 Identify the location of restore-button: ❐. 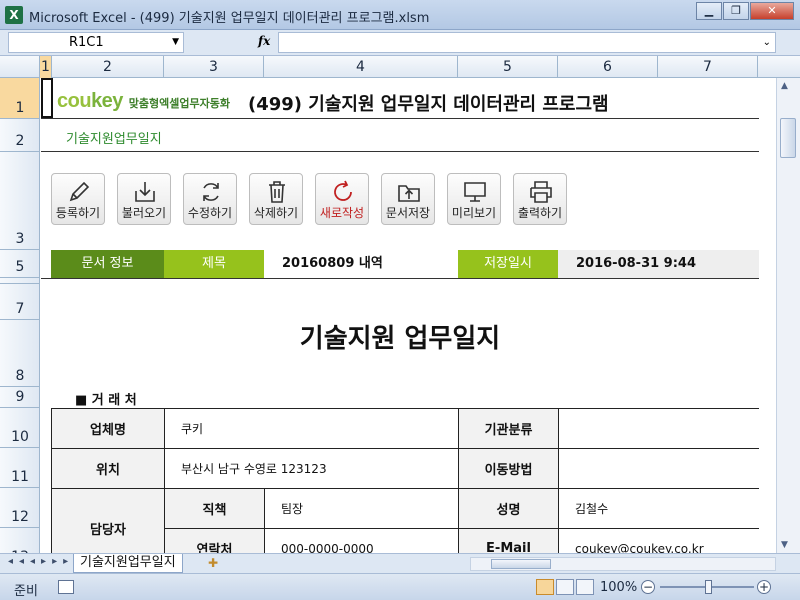
(736, 11).